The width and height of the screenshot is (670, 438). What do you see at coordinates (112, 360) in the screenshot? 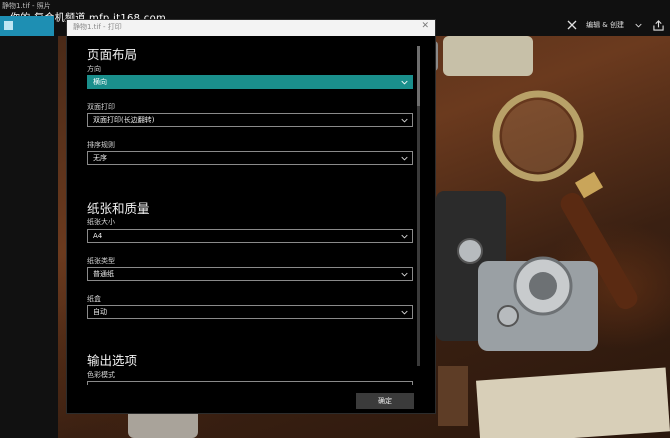
I see `section-output-options: 输出选项` at bounding box center [112, 360].